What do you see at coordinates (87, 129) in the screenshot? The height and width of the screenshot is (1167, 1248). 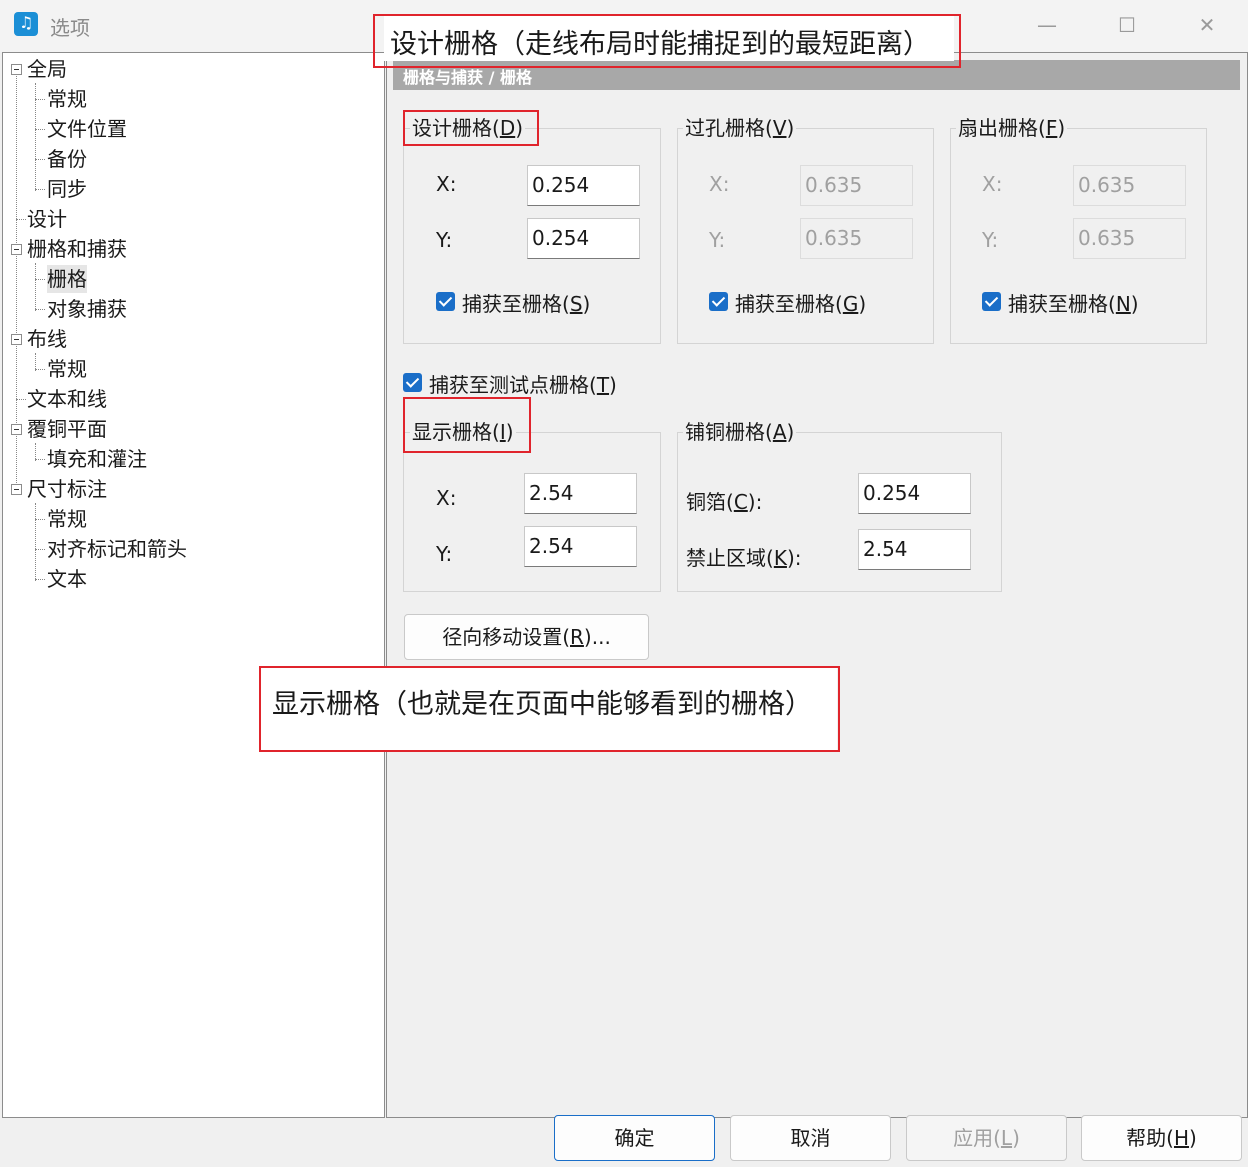 I see `tree-item-file-locations: 文件位置` at bounding box center [87, 129].